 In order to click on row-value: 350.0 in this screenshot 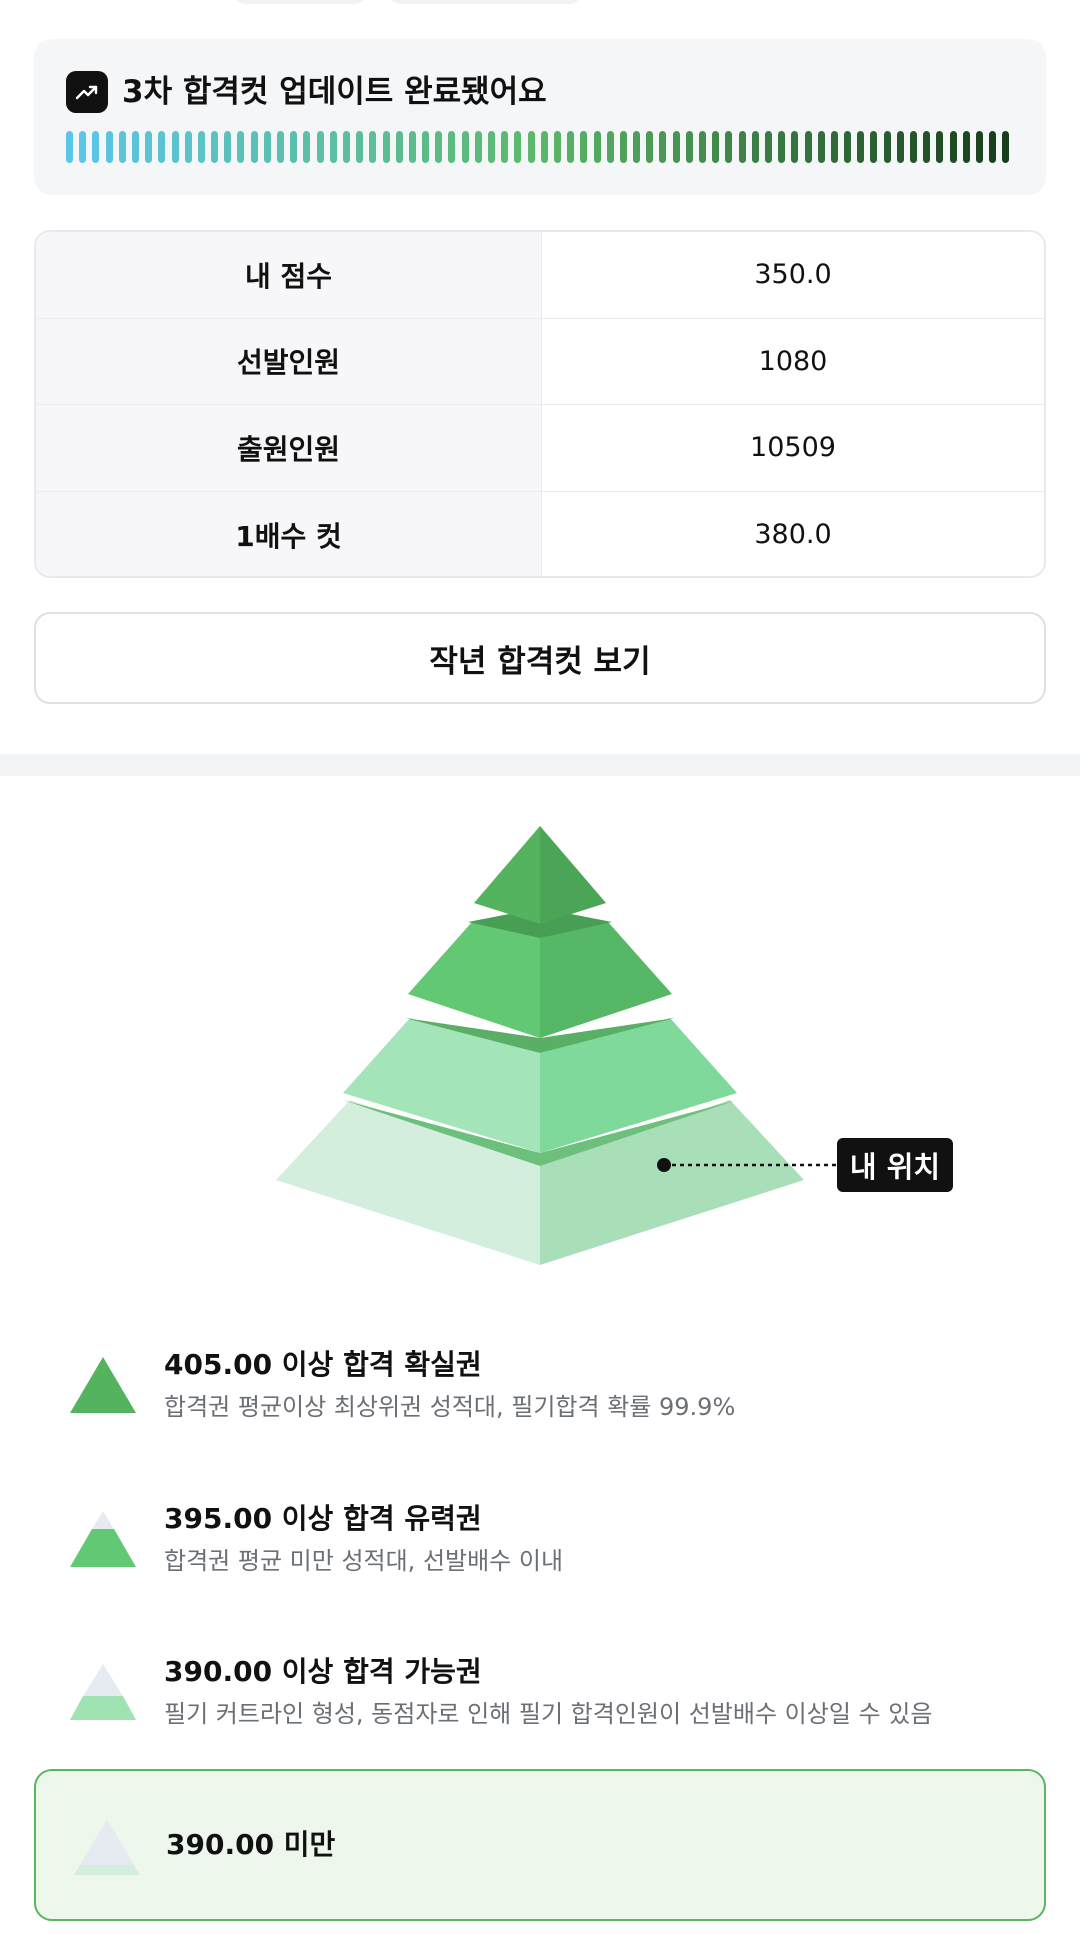, I will do `click(793, 275)`.